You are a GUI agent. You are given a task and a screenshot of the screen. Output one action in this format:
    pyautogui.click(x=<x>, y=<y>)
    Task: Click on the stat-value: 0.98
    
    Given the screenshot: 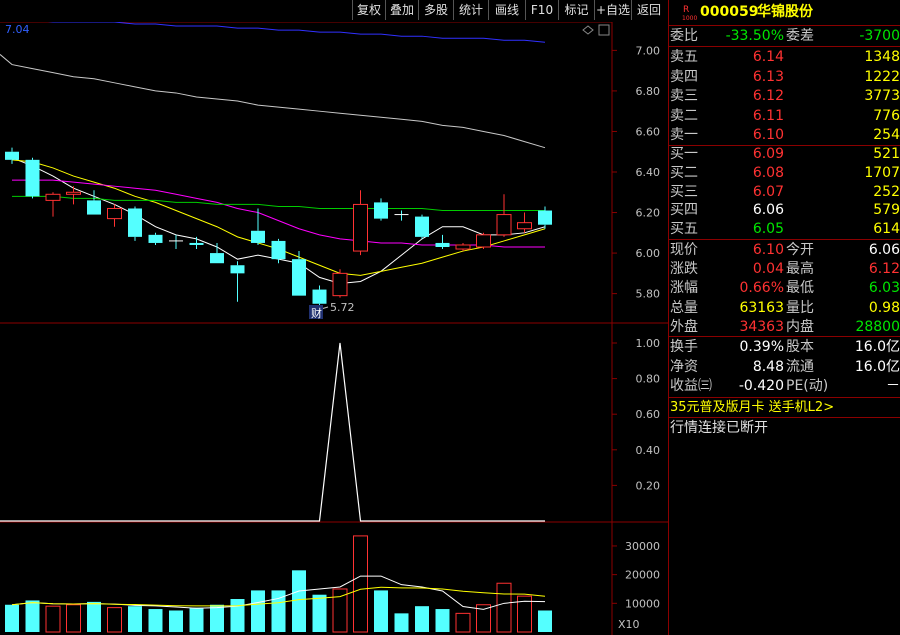 What is the action you would take?
    pyautogui.click(x=884, y=307)
    